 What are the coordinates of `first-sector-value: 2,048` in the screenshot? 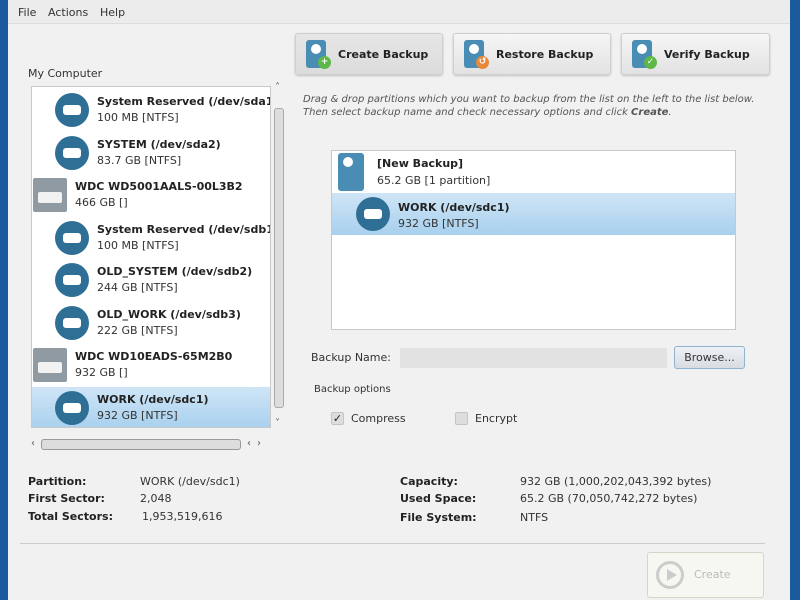 It's located at (156, 498).